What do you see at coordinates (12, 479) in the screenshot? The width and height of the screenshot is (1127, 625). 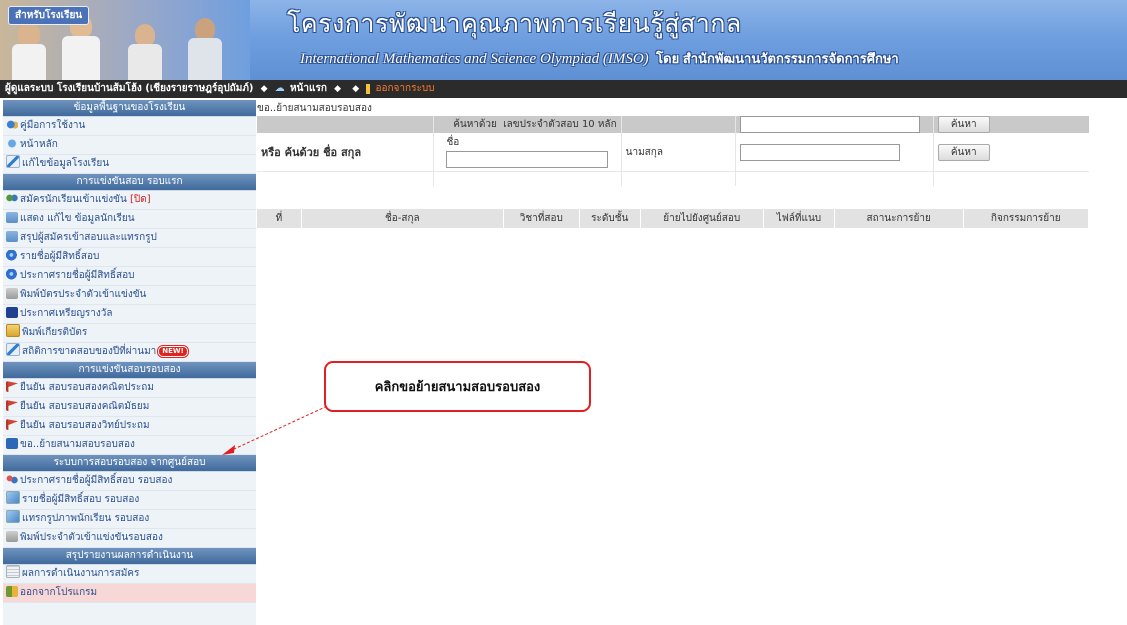 I see `group-icon` at bounding box center [12, 479].